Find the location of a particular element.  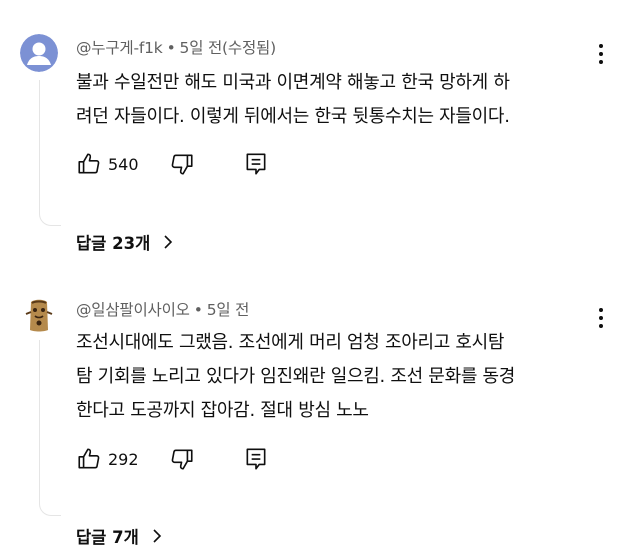

comment-actions: 540 is located at coordinates (172, 164).